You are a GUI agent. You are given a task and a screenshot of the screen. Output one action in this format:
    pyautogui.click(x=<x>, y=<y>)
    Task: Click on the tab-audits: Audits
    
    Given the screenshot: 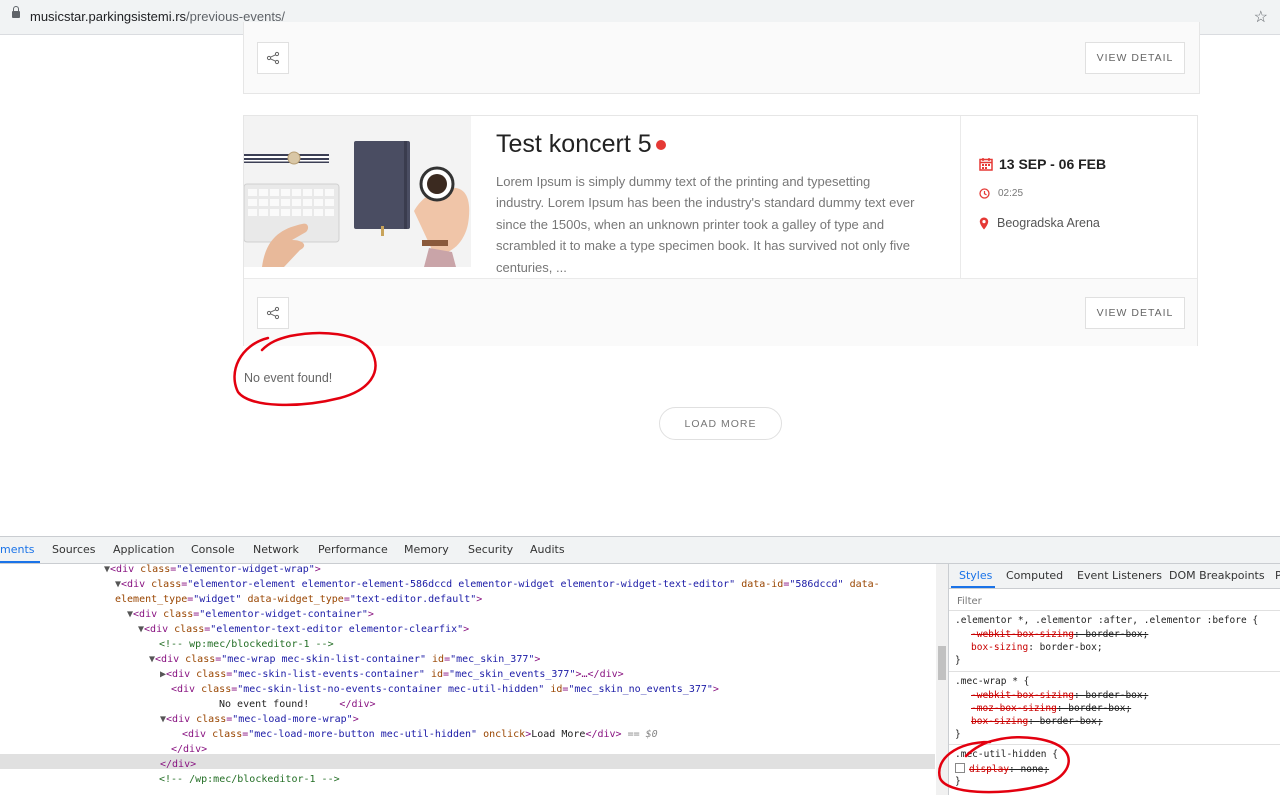 What is the action you would take?
    pyautogui.click(x=547, y=549)
    